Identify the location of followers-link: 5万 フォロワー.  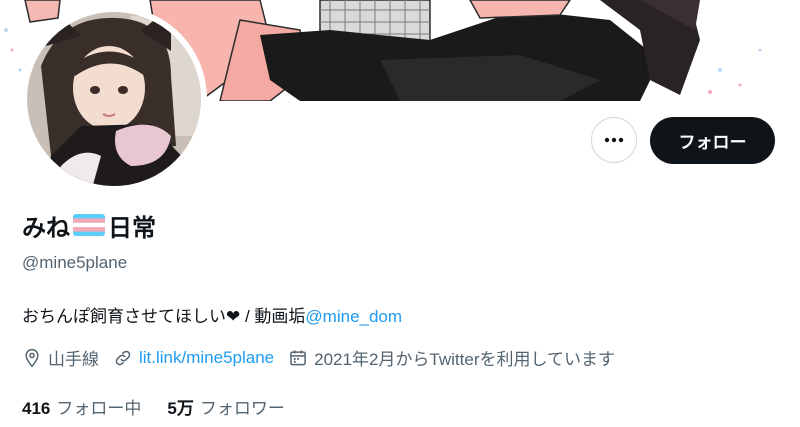
(225, 406).